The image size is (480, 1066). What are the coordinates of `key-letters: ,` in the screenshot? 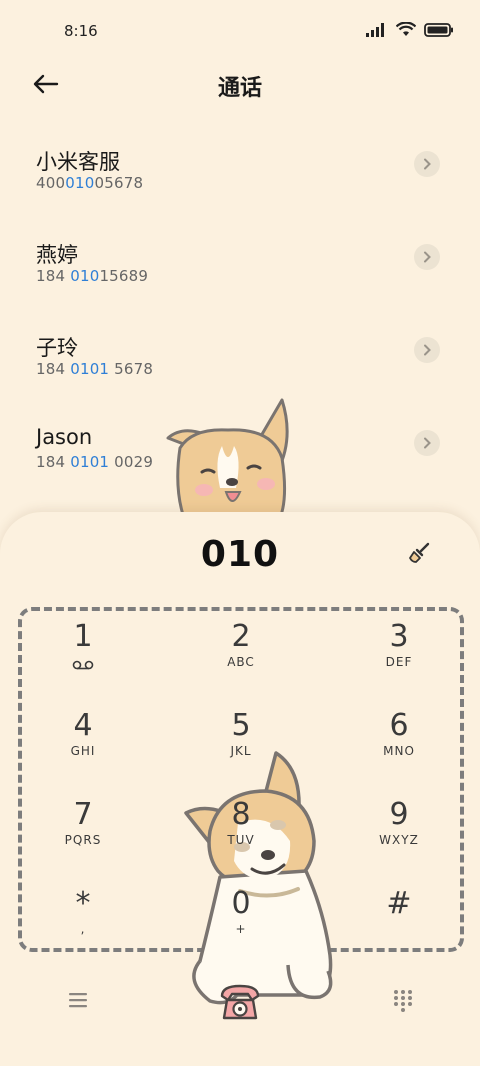 It's located at (83, 929).